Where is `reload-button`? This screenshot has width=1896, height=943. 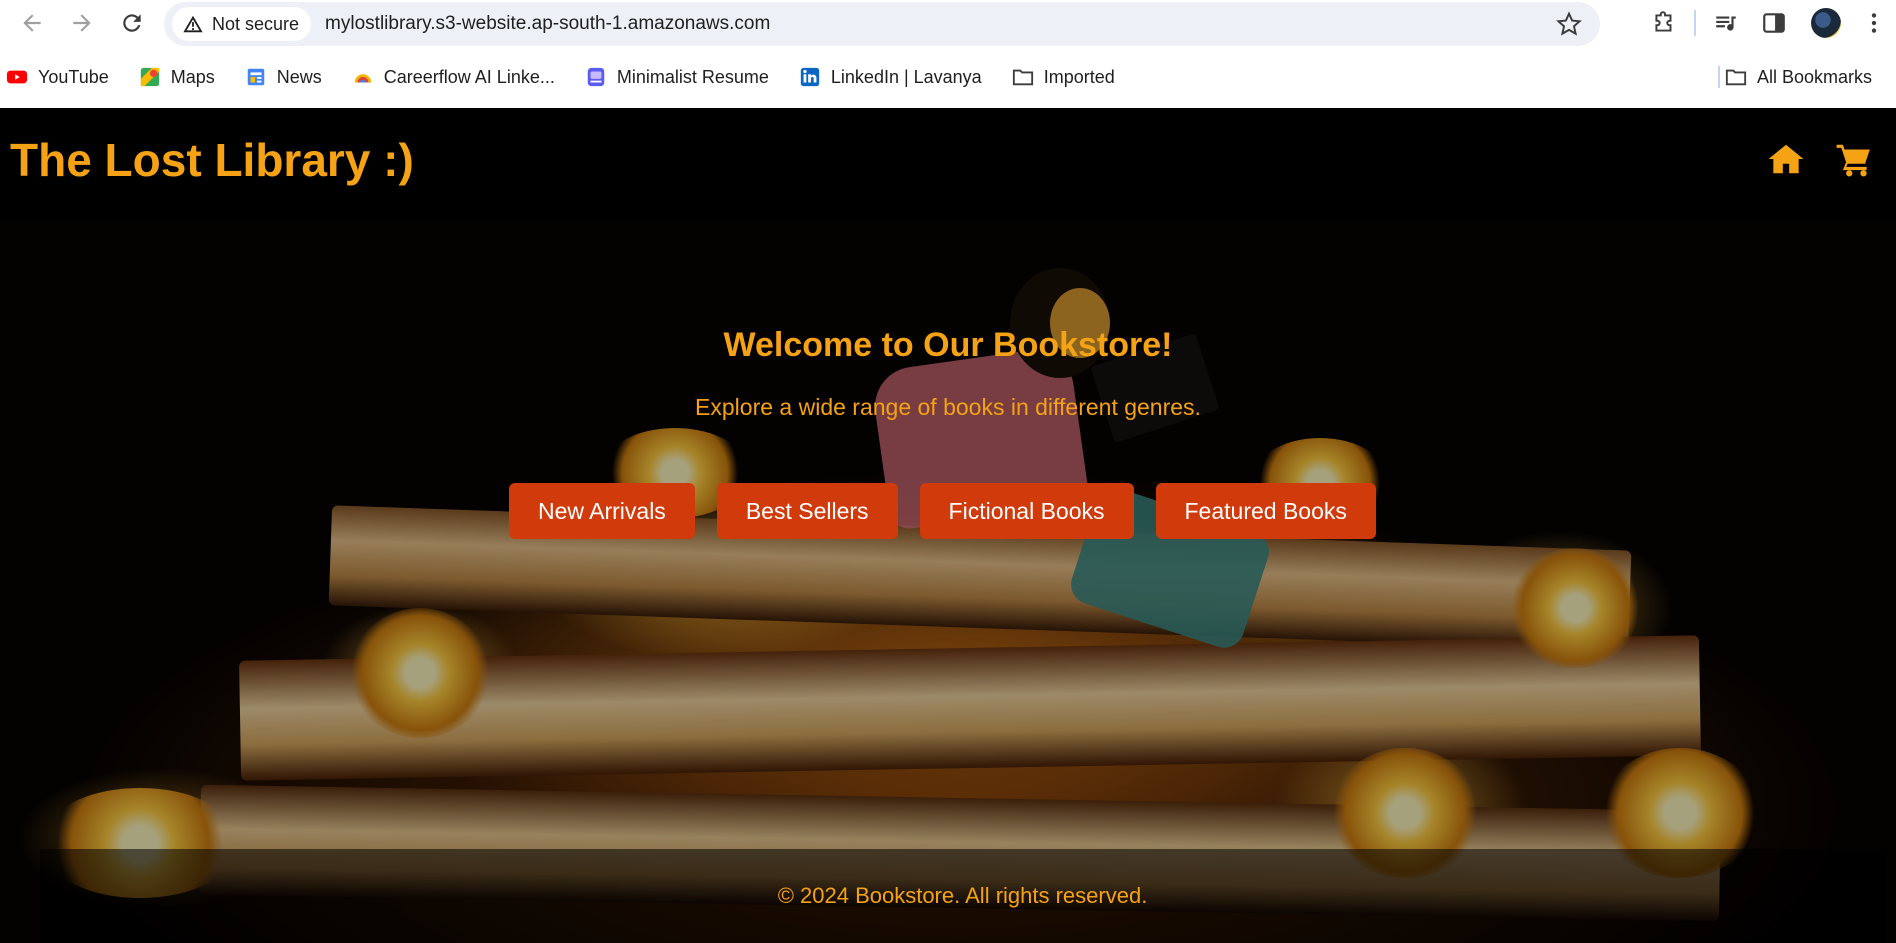
reload-button is located at coordinates (132, 23).